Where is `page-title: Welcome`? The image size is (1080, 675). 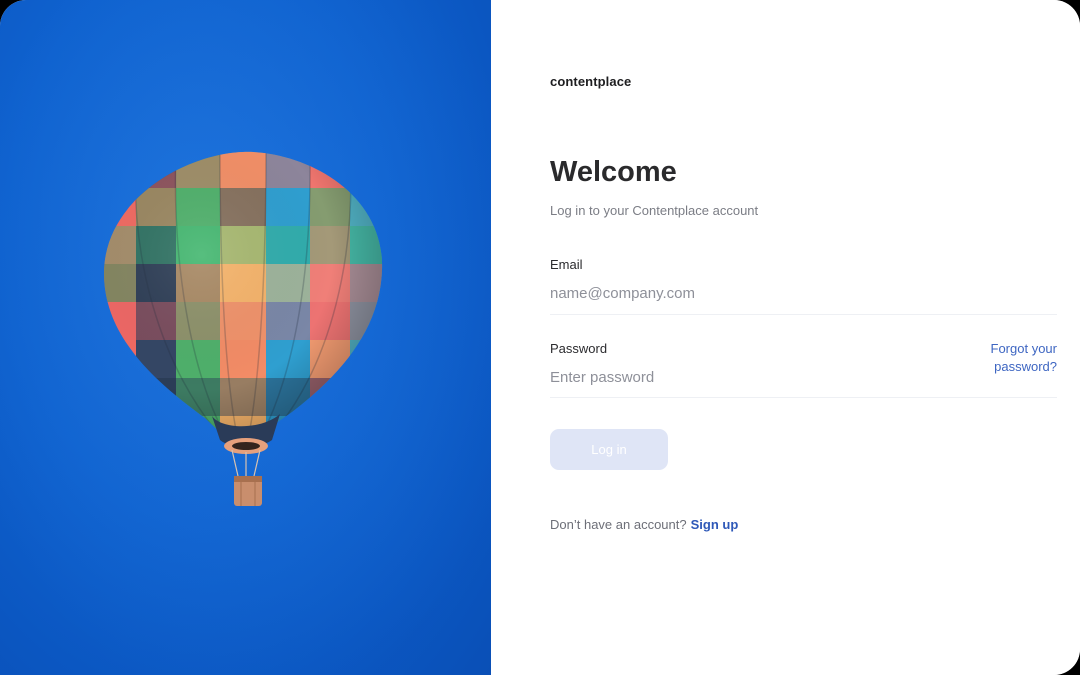 page-title: Welcome is located at coordinates (613, 172).